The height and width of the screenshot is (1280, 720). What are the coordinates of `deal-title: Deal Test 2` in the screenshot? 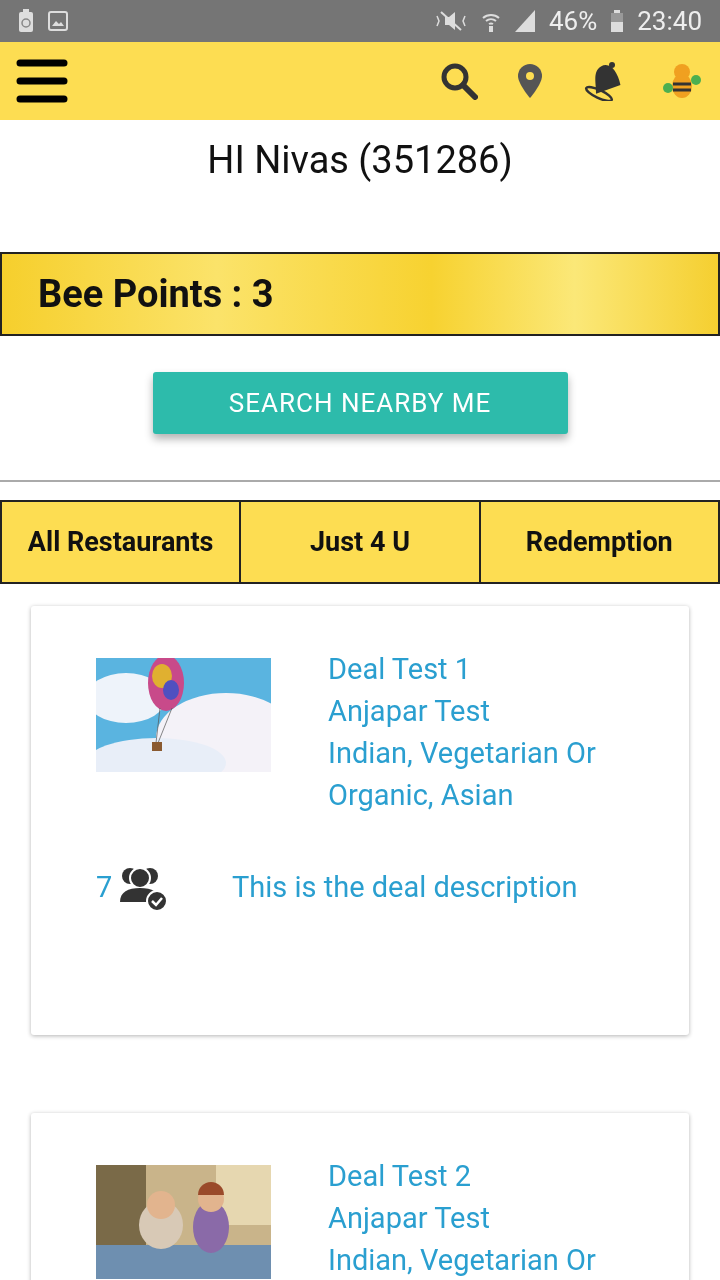 It's located at (400, 1176).